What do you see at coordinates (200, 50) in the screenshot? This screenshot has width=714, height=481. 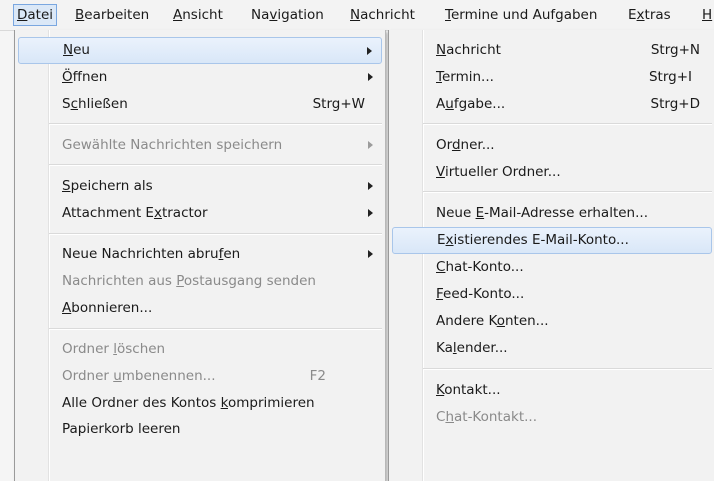 I see `menu-item-neu: Neu` at bounding box center [200, 50].